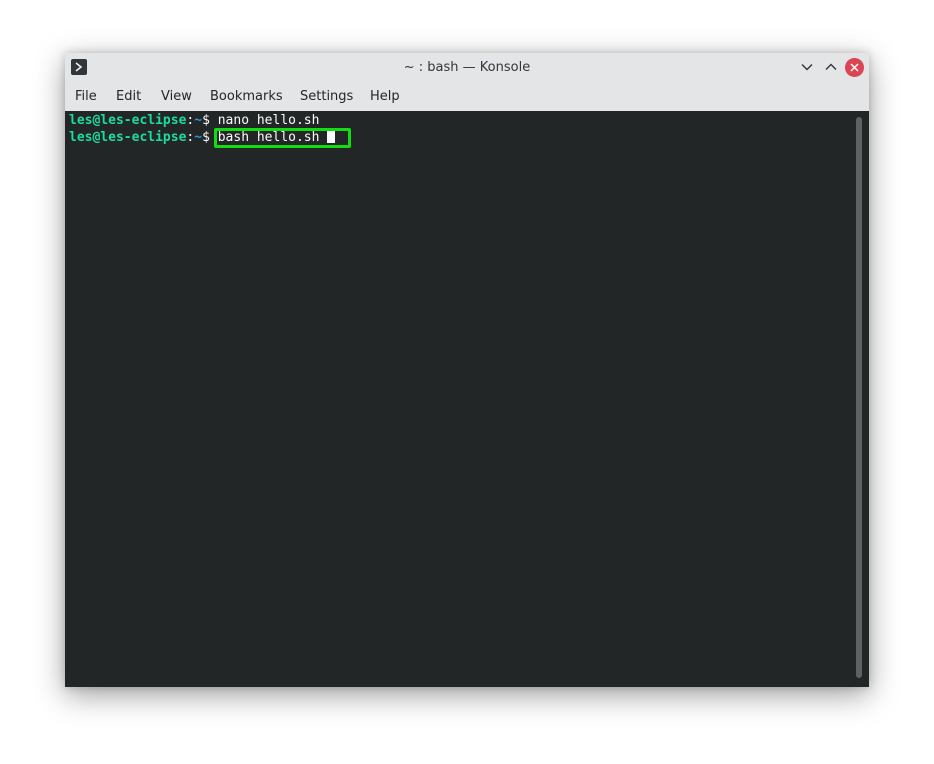  I want to click on window-title: ~ : bash — Konsole, so click(467, 67).